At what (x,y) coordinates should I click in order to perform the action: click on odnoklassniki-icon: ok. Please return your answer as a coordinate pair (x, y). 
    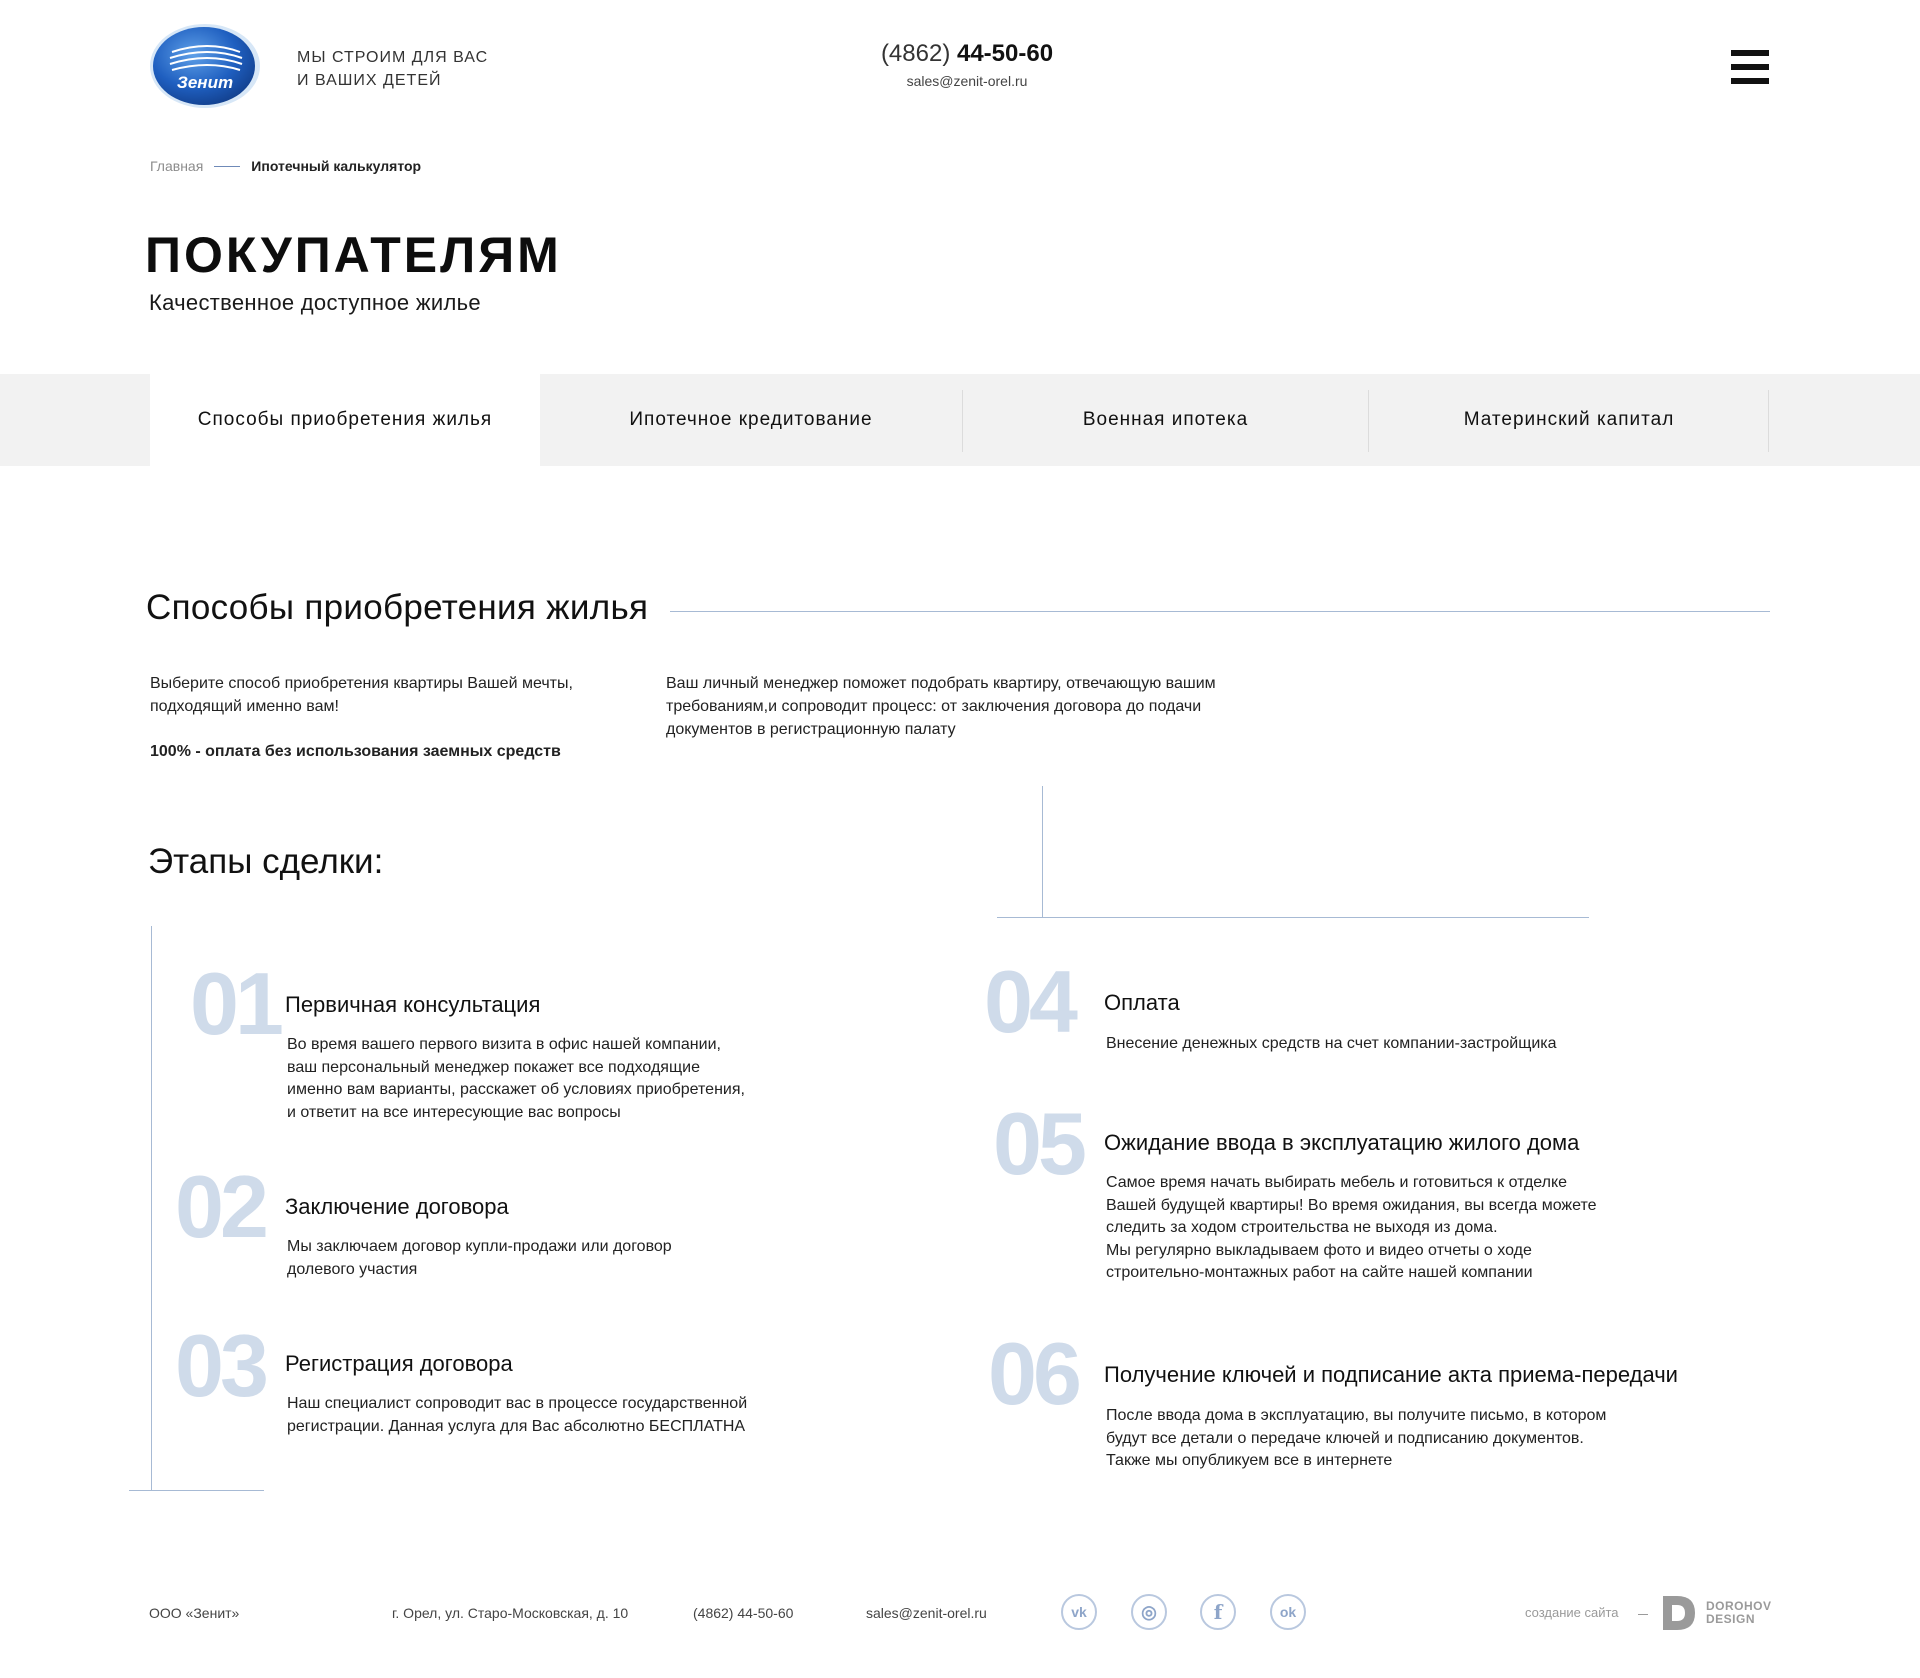
    Looking at the image, I should click on (1288, 1612).